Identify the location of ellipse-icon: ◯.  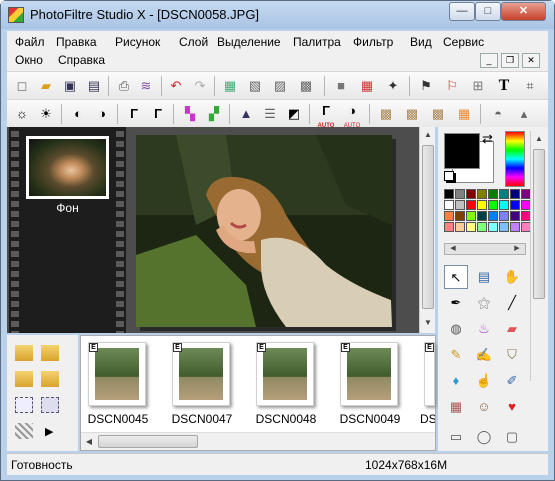
(484, 437).